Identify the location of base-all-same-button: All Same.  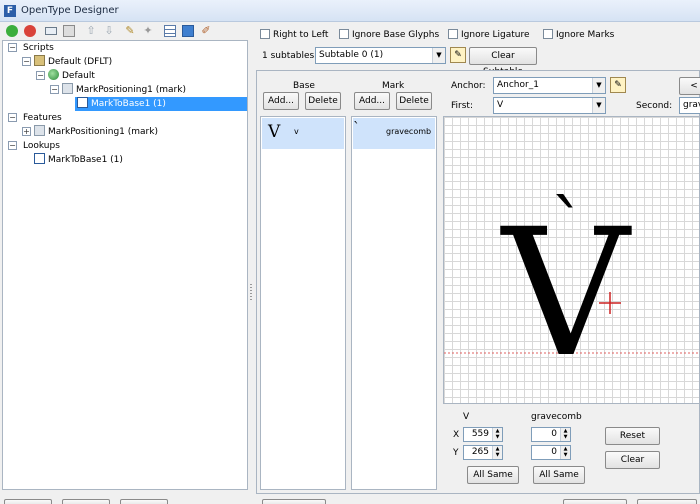
(493, 475).